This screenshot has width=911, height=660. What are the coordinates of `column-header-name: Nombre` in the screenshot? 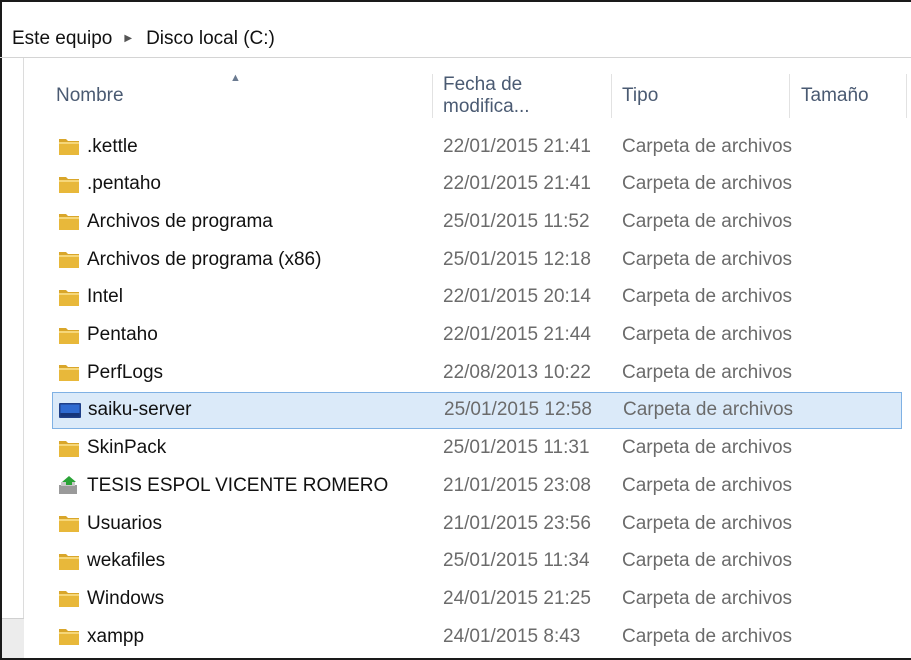 It's located at (243, 96).